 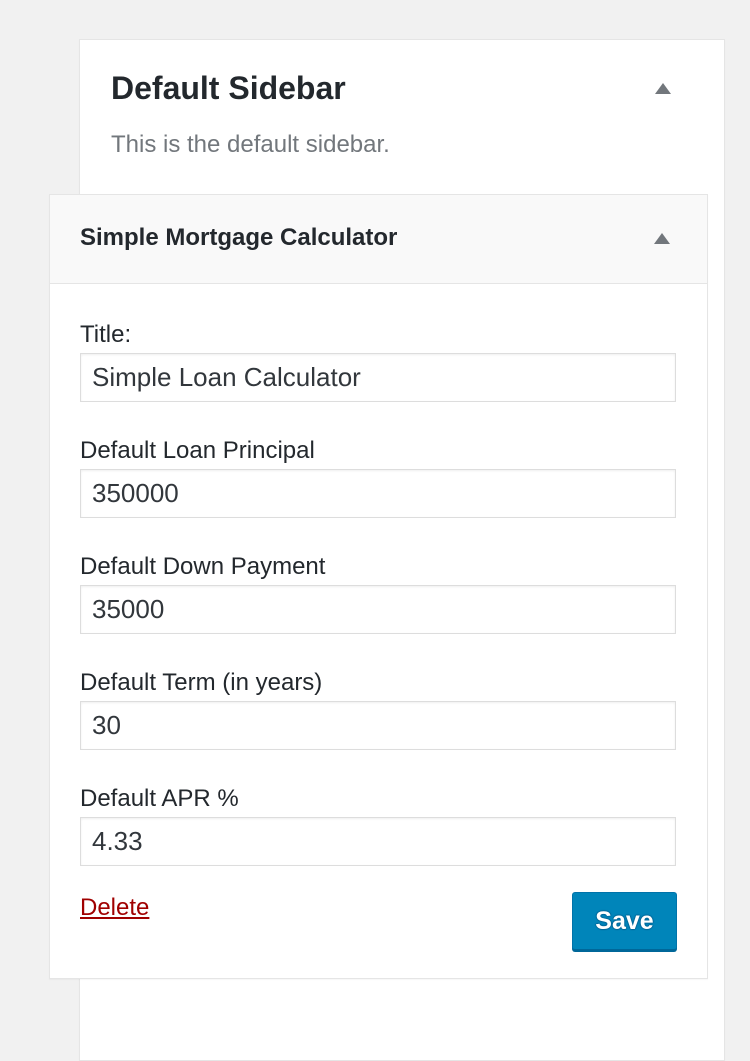 I want to click on term-label: Default Term (in years), so click(x=201, y=682).